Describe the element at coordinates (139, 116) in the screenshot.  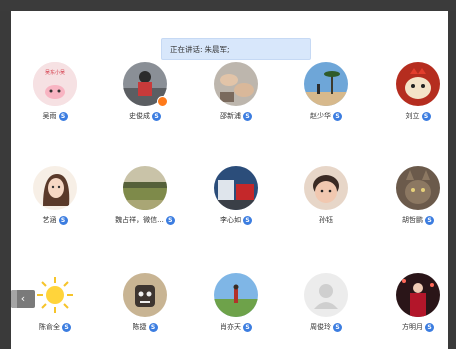
I see `participant-name: 史俊成` at that location.